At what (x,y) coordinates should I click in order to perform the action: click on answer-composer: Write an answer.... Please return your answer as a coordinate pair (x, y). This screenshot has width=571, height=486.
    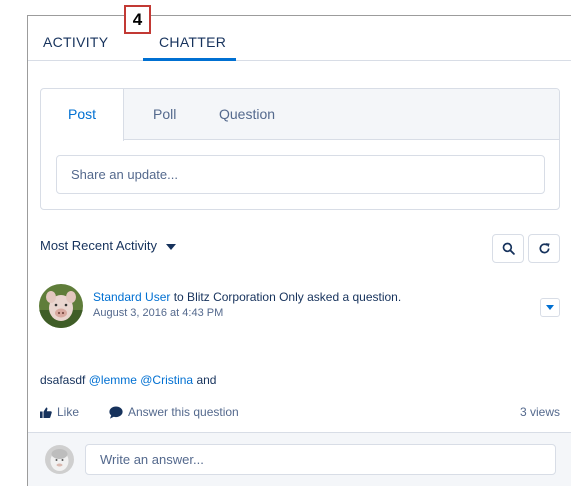
    Looking at the image, I should click on (299, 459).